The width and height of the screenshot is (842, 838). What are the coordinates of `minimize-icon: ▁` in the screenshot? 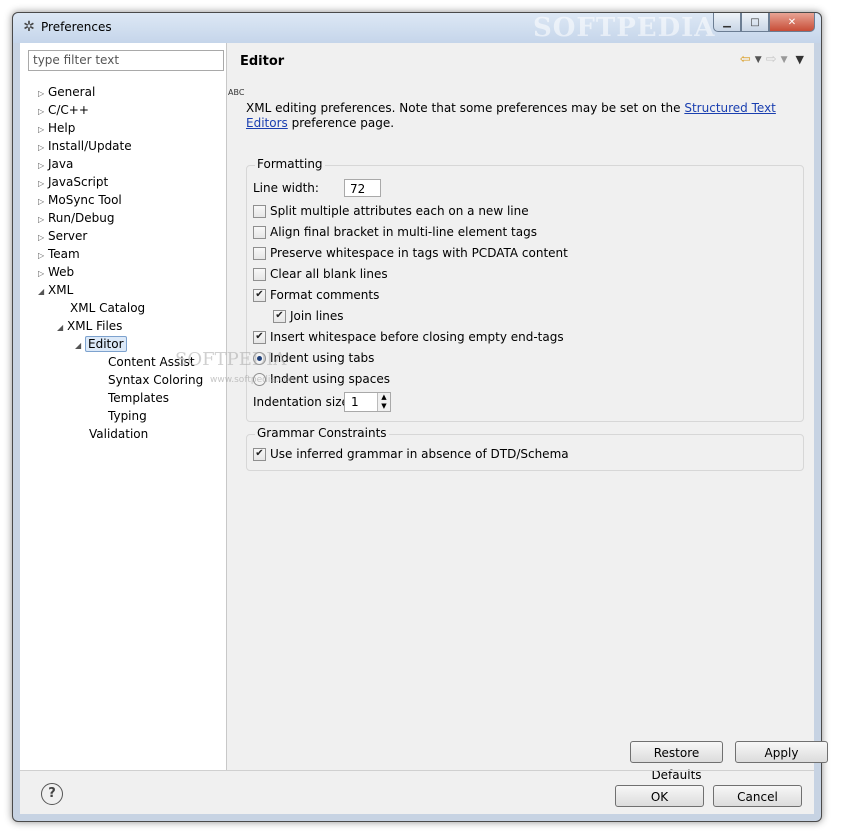 It's located at (727, 22).